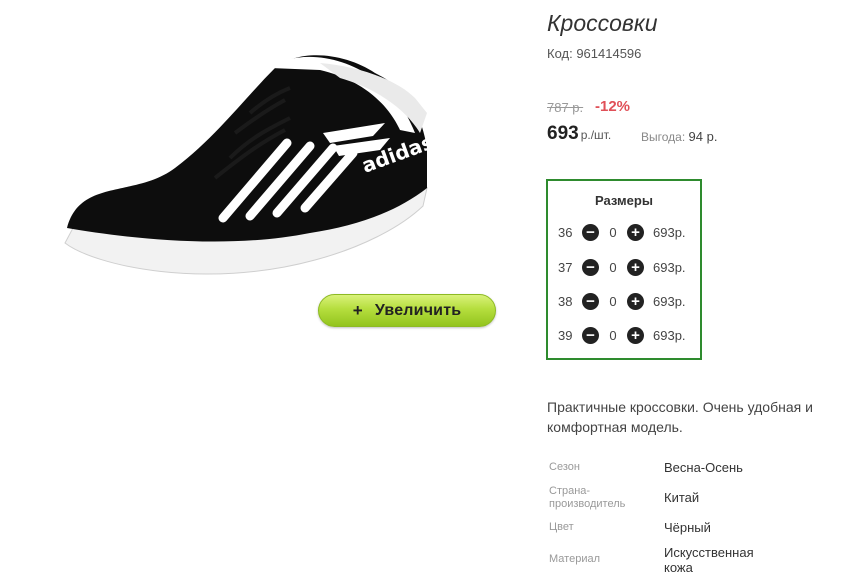 This screenshot has width=841, height=587. I want to click on size-row: 37 − 0 + 693р., so click(622, 267).